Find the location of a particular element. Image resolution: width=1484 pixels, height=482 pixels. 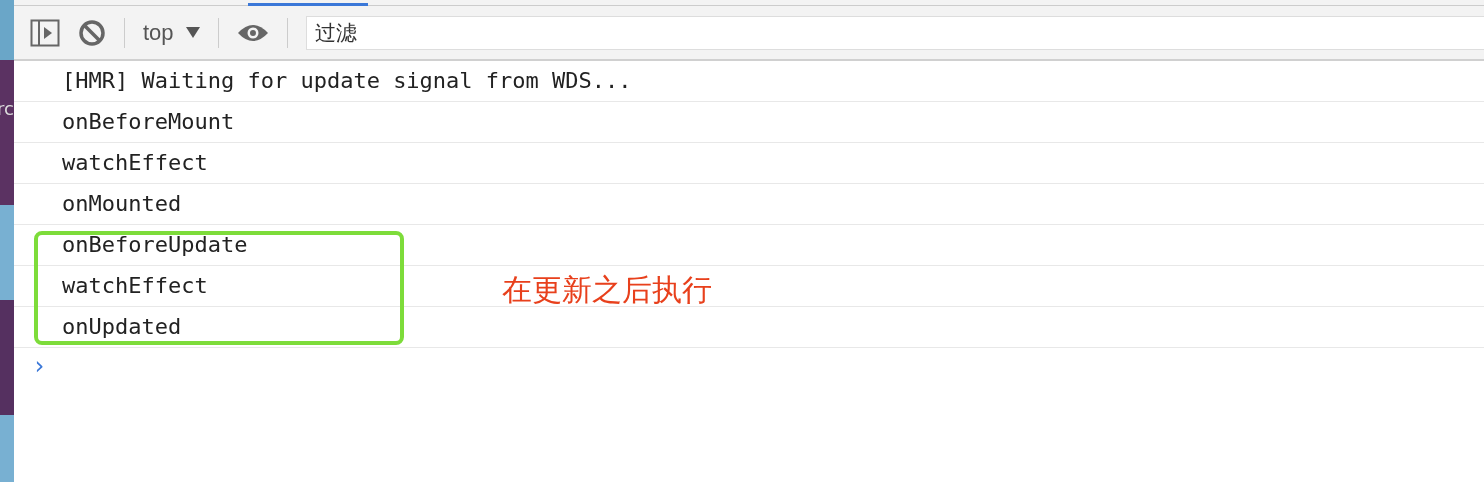

console-message: onBeforeUpdate is located at coordinates (749, 245).